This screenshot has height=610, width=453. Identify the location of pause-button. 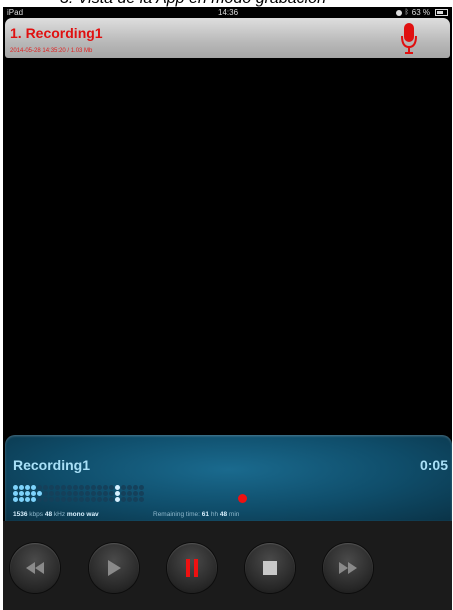
(192, 568).